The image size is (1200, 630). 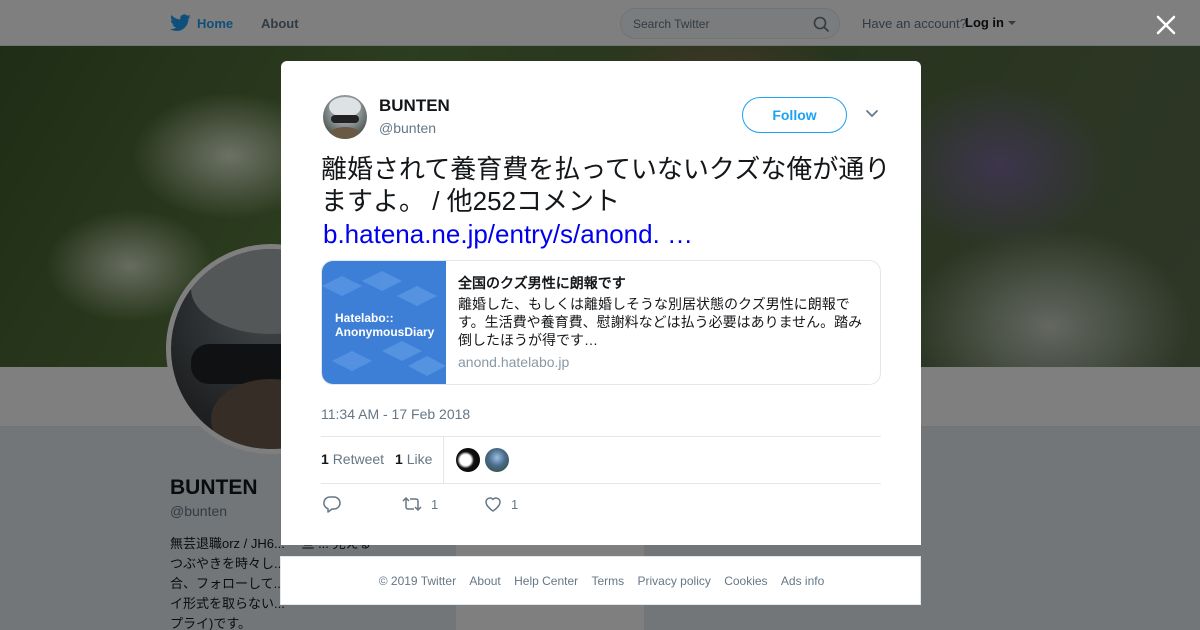 I want to click on retweet-stat-label: Retweet, so click(x=358, y=459).